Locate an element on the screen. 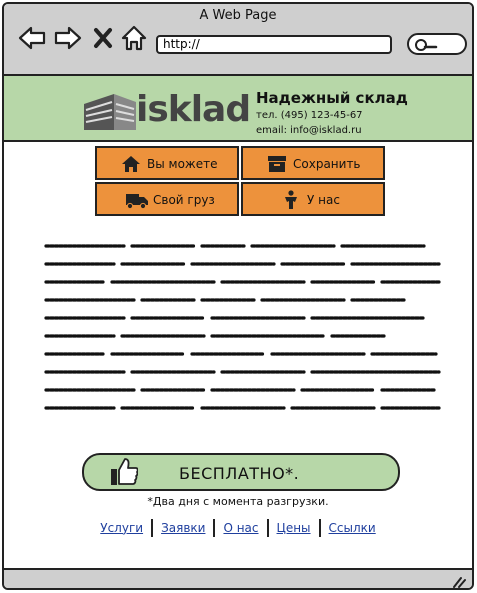 Image resolution: width=477 pixels, height=593 pixels. free-offer-label: БЕСПЛАТНО*. is located at coordinates (239, 473).